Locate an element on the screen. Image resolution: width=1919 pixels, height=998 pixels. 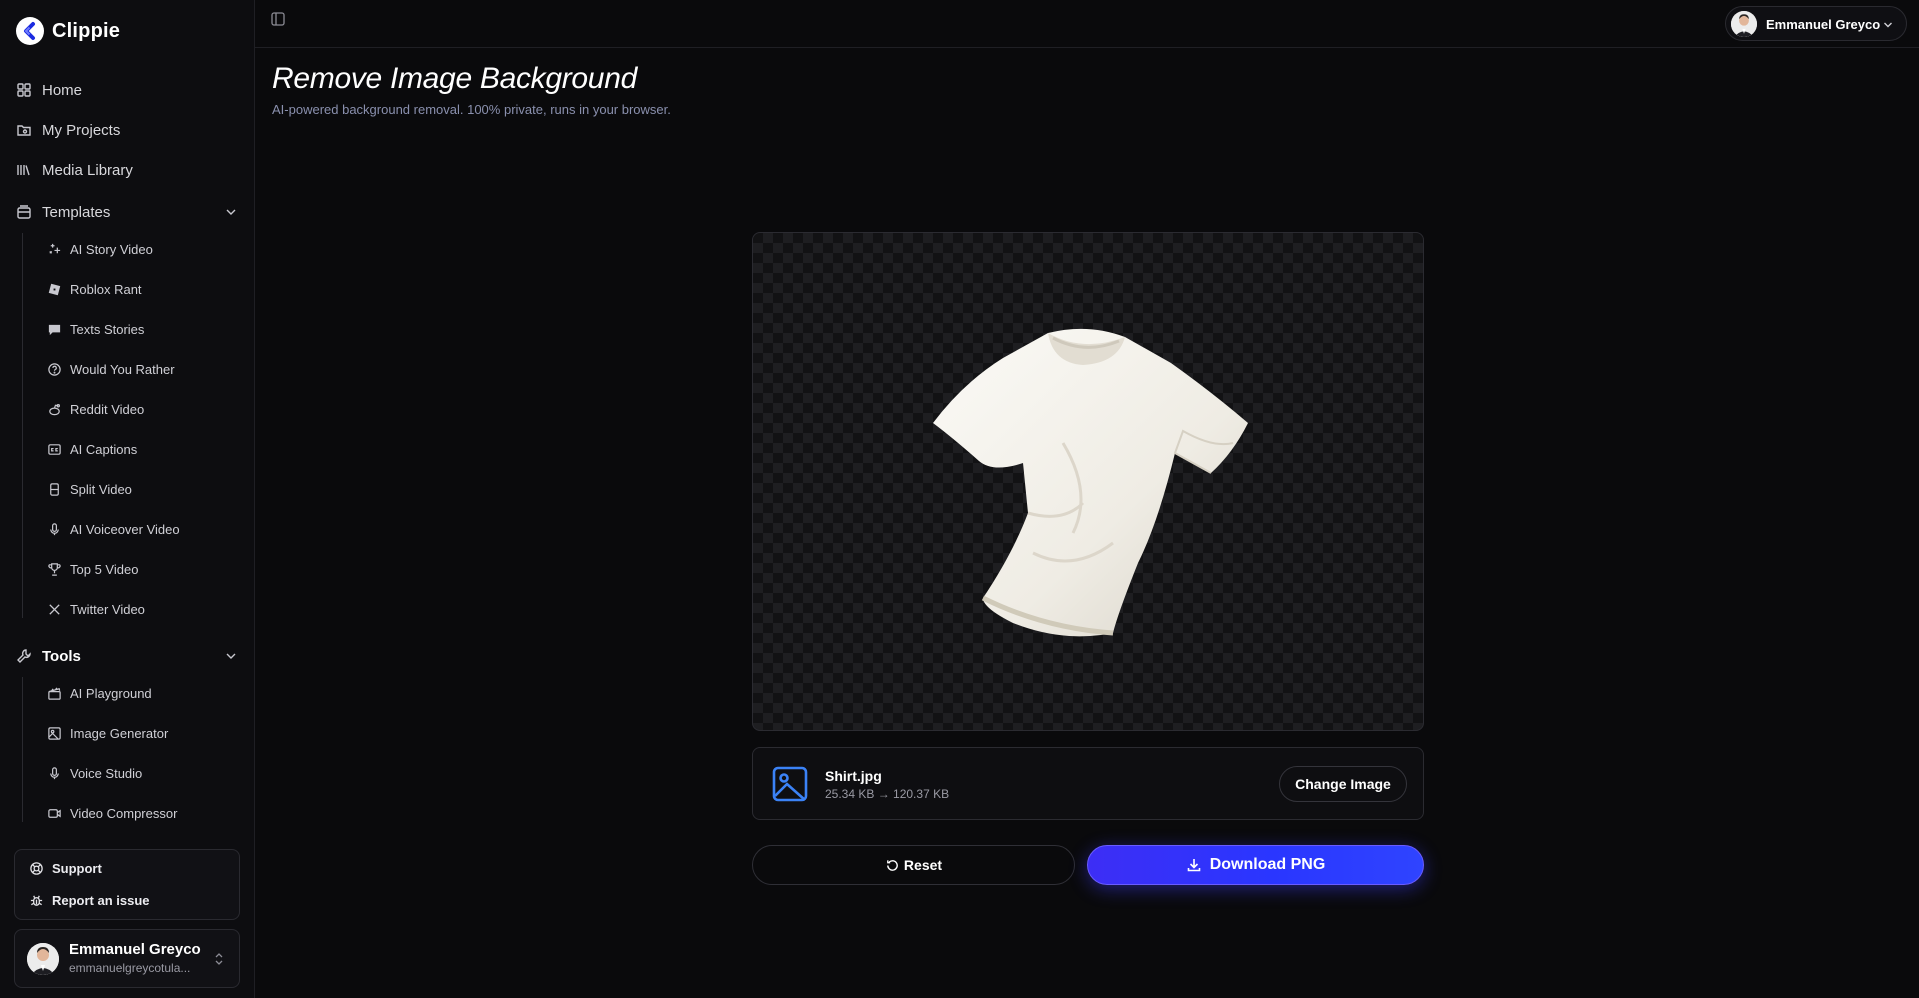
download-png-button: Download PNG is located at coordinates (1255, 865).